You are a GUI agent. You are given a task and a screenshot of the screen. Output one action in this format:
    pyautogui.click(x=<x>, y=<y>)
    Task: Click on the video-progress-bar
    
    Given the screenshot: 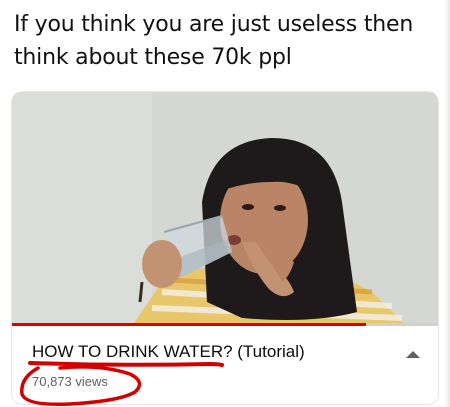 What is the action you would take?
    pyautogui.click(x=225, y=324)
    